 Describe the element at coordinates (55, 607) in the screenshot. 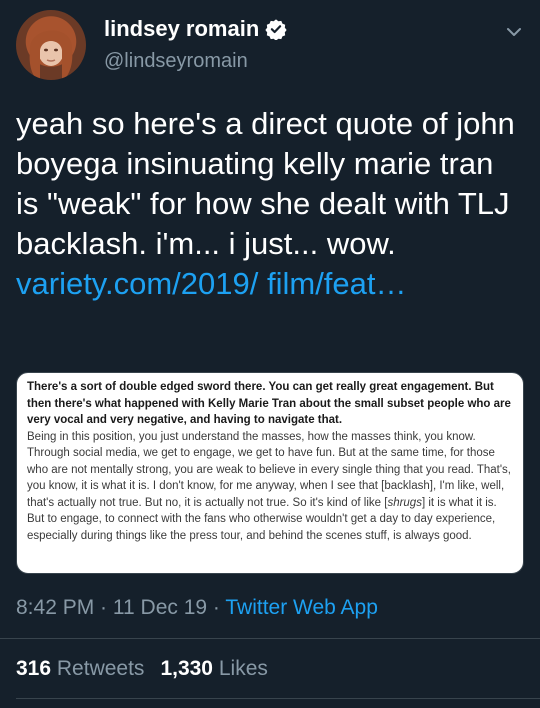

I see `tweet-time: 8:42 PM` at that location.